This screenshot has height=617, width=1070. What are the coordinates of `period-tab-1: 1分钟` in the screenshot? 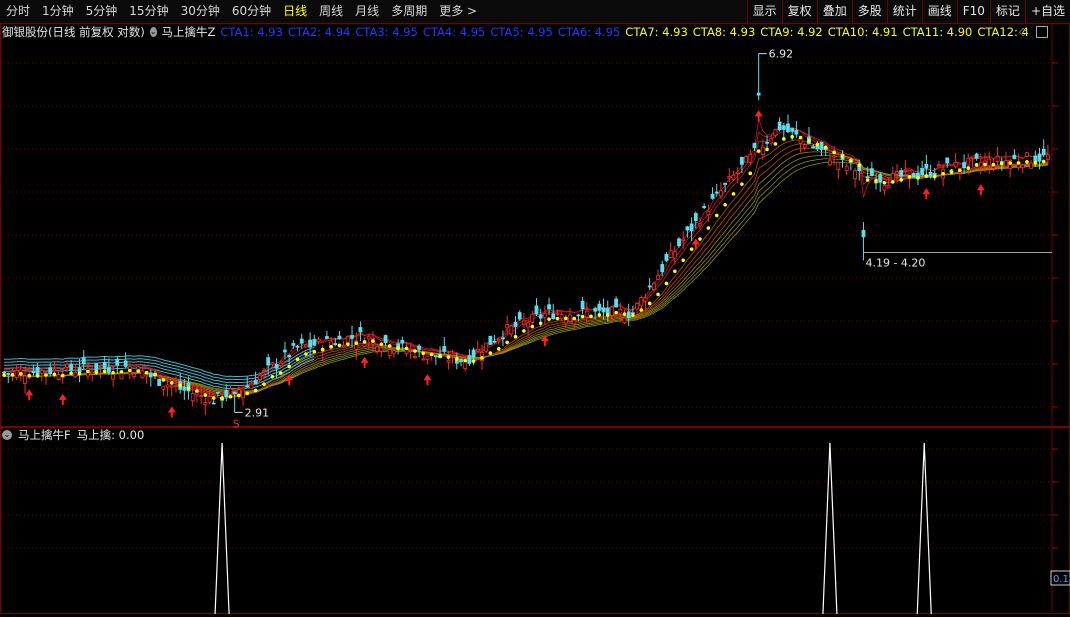 It's located at (58, 11).